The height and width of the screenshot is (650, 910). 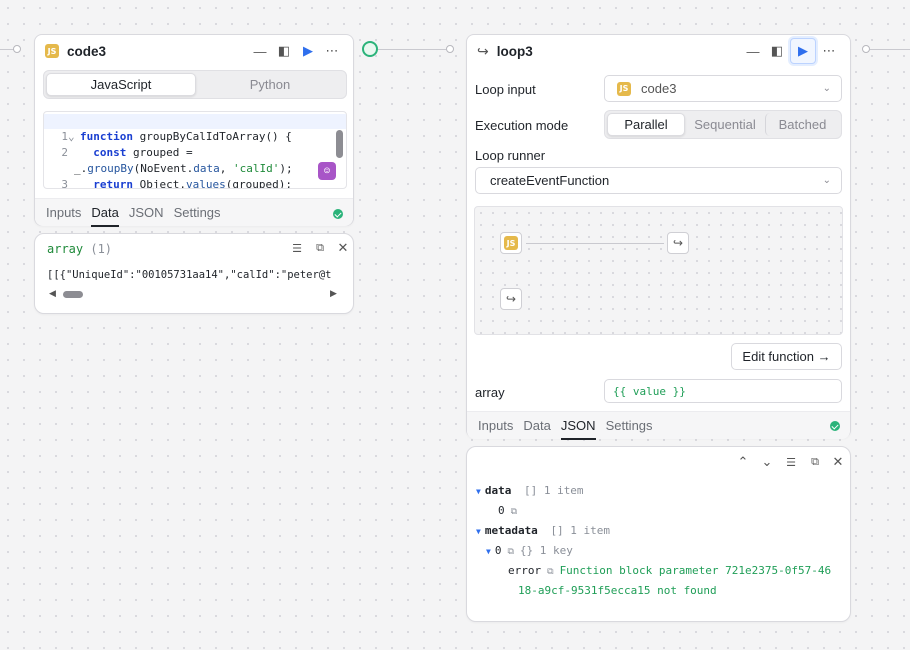 I want to click on code-line-2-wrap: _.groupBy(NoEvent.data, 'calId');, so click(x=195, y=160).